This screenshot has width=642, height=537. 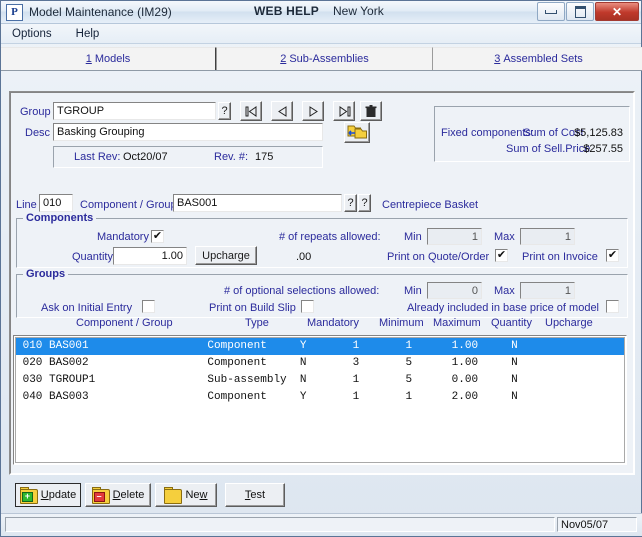 What do you see at coordinates (97, 157) in the screenshot?
I see `last-rev-label: Last Rev:` at bounding box center [97, 157].